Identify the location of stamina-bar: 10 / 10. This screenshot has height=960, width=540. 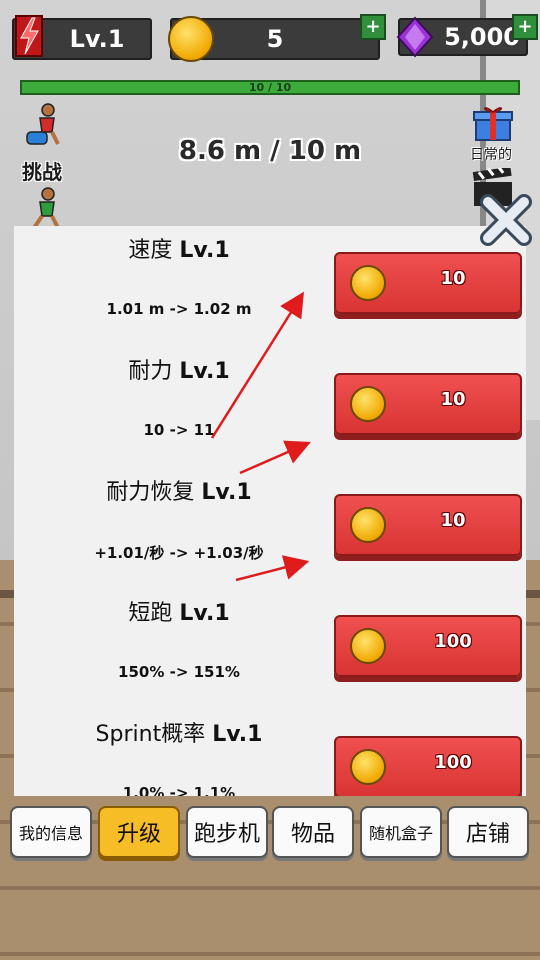
(270, 87).